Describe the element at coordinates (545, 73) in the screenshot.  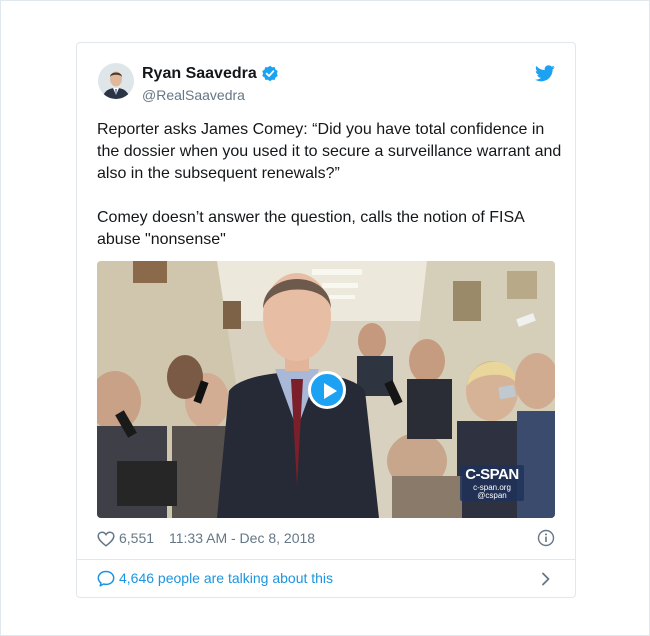
I see `twitter-bird-icon` at that location.